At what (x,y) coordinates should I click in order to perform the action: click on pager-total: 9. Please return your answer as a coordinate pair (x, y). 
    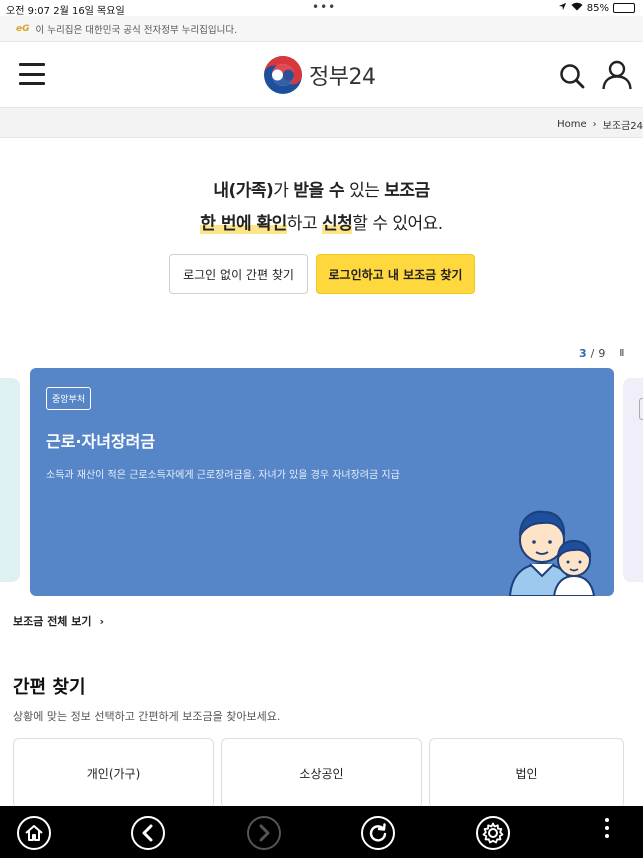
    Looking at the image, I should click on (602, 353).